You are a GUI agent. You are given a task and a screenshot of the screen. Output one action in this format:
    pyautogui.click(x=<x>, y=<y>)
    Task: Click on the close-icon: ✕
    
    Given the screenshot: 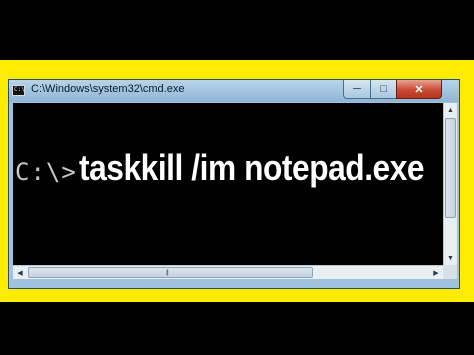 What is the action you would take?
    pyautogui.click(x=419, y=89)
    